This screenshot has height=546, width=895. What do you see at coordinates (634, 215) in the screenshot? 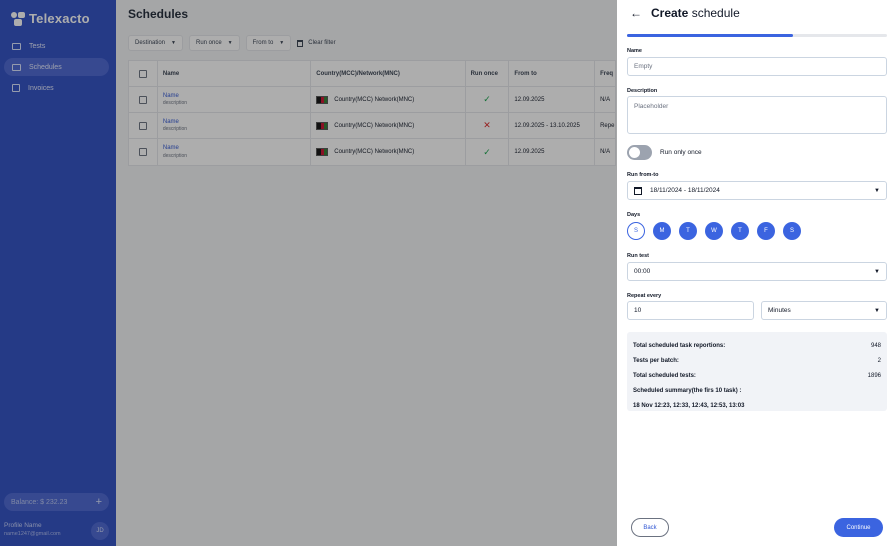
I see `days-label: Days` at bounding box center [634, 215].